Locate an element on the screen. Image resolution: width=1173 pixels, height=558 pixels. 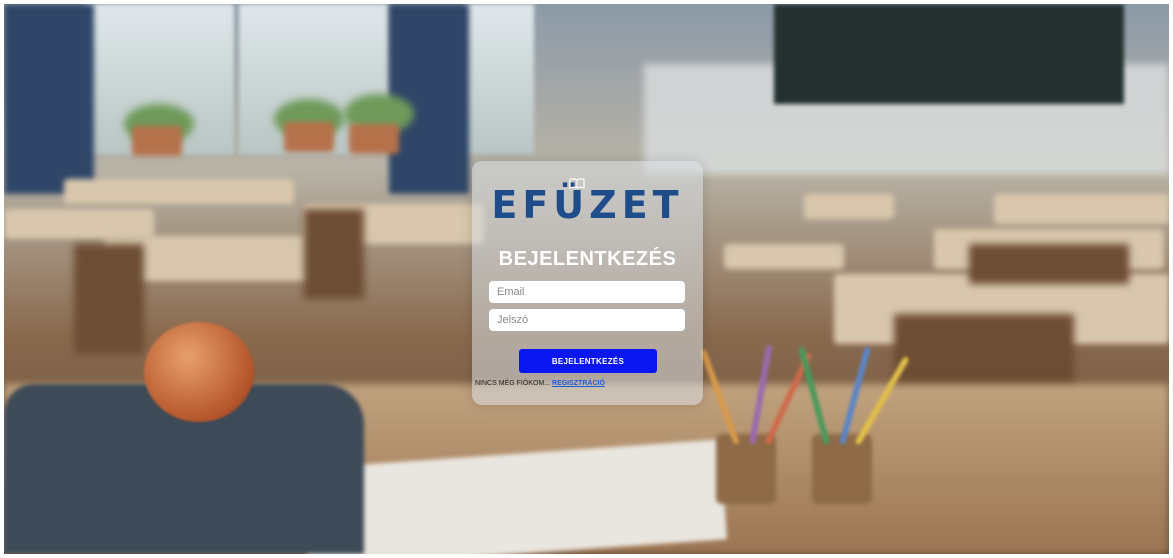
register-link: REGISZTRÁCIÓ is located at coordinates (578, 383).